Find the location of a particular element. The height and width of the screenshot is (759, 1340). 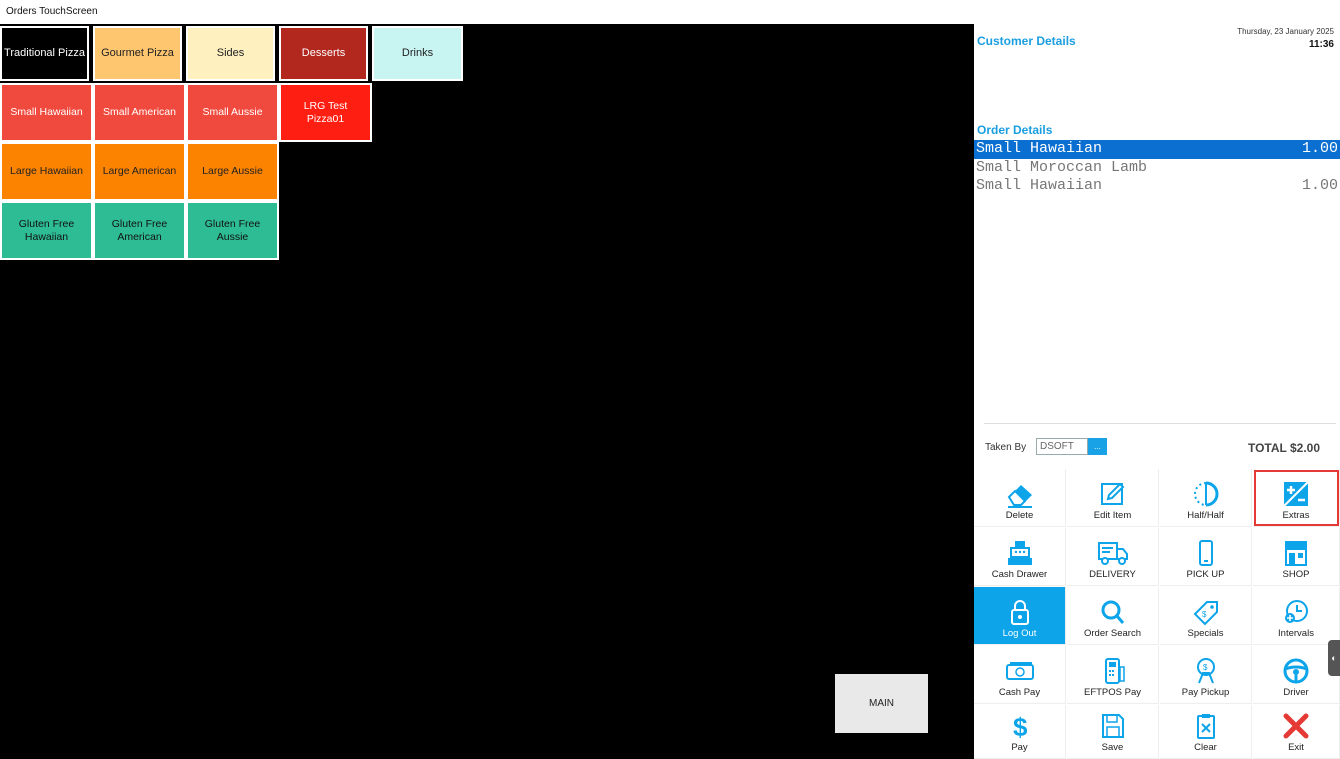

clear-button: Clear is located at coordinates (1206, 732).